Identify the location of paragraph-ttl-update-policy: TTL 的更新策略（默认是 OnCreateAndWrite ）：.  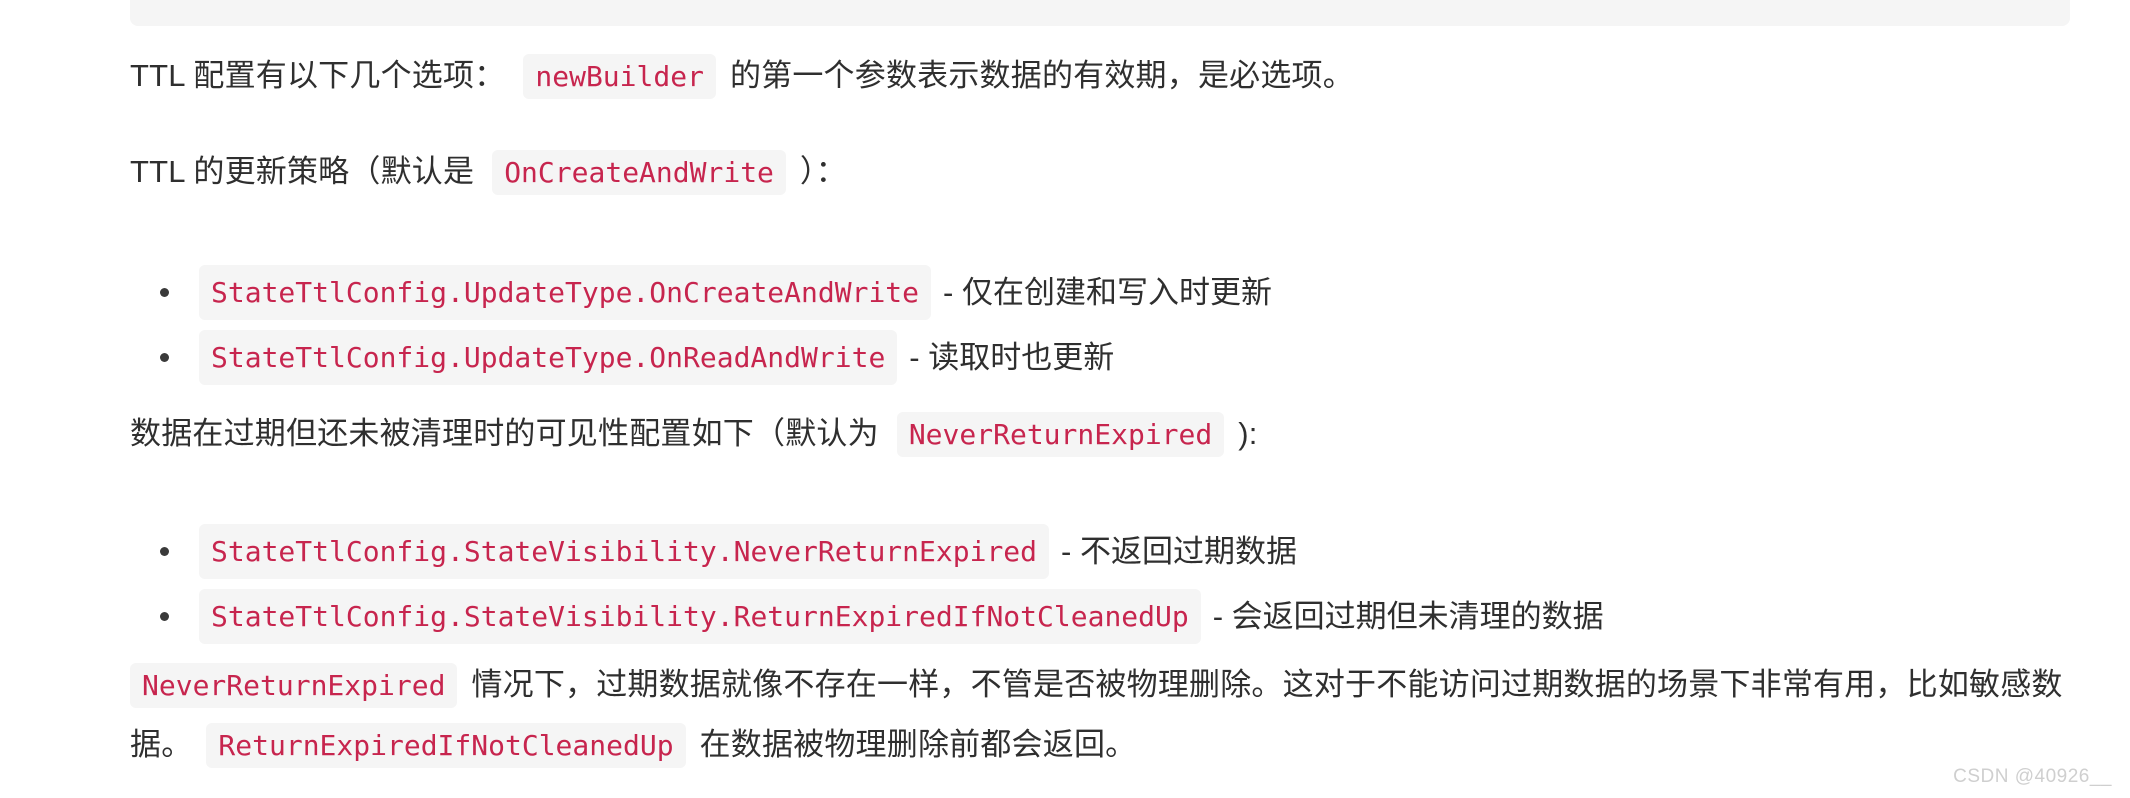
(1110, 172).